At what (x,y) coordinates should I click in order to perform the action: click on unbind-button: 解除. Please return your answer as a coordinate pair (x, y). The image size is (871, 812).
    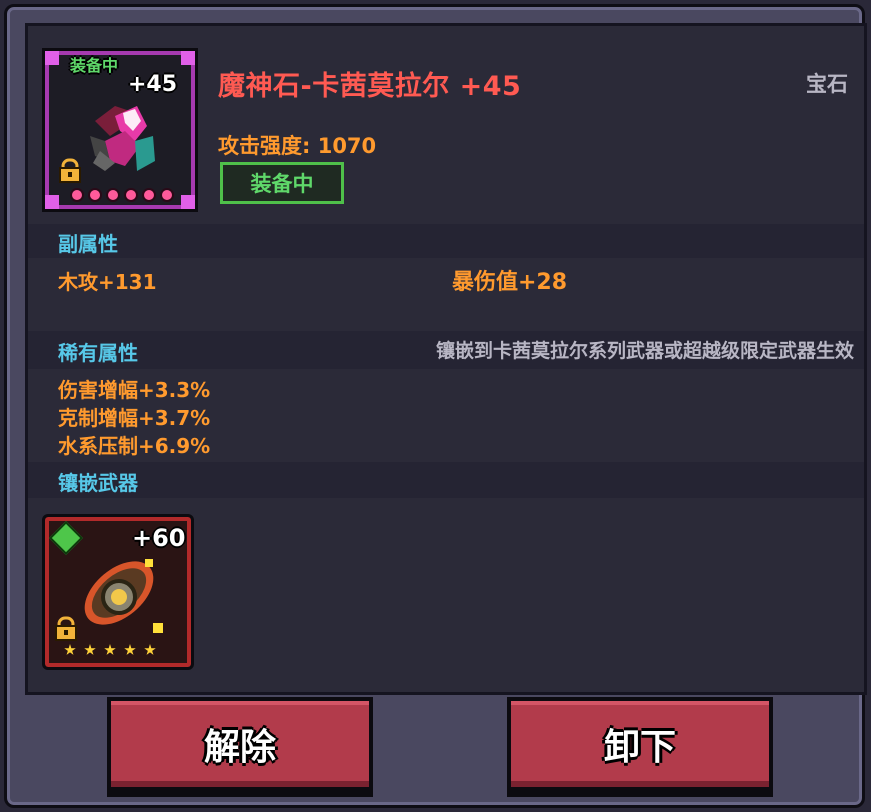
    Looking at the image, I should click on (240, 744).